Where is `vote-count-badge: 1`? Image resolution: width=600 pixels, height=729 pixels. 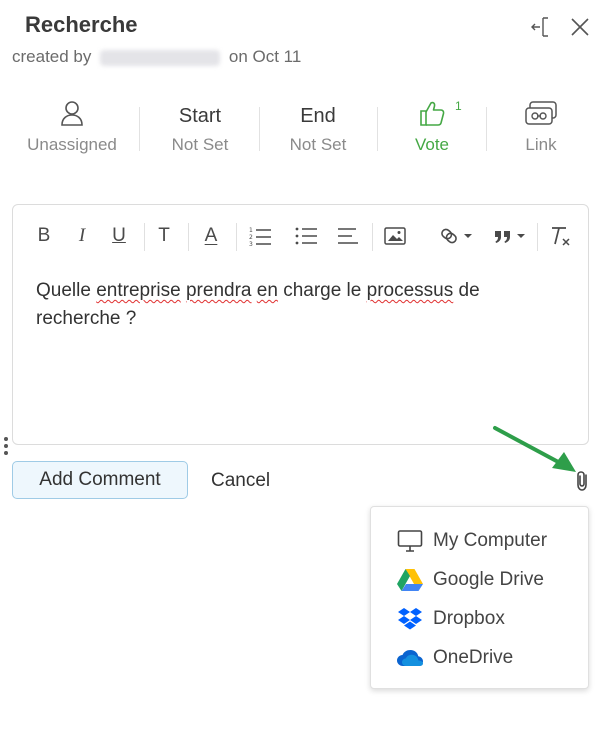 vote-count-badge: 1 is located at coordinates (458, 106).